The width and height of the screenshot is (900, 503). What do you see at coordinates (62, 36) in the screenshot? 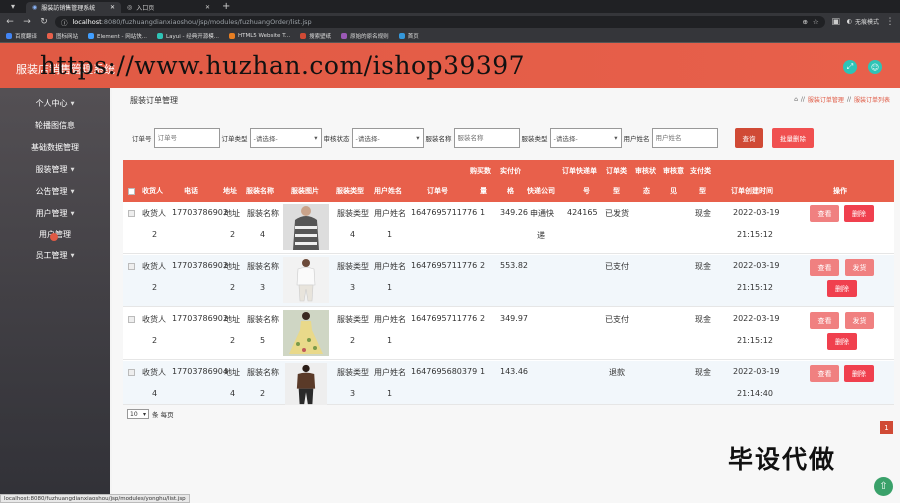
I see `bookmark-item: 图标网站` at bounding box center [62, 36].